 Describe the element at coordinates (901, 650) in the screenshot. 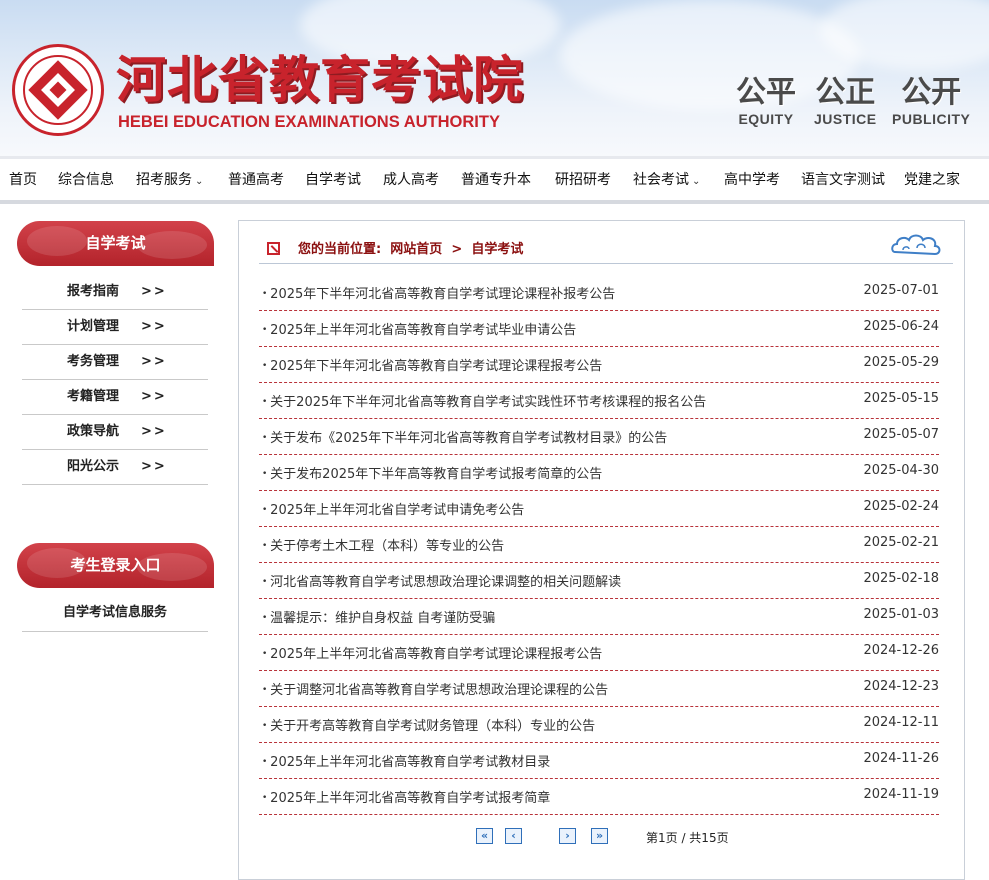

I see `article-date: 2024-12-26` at that location.